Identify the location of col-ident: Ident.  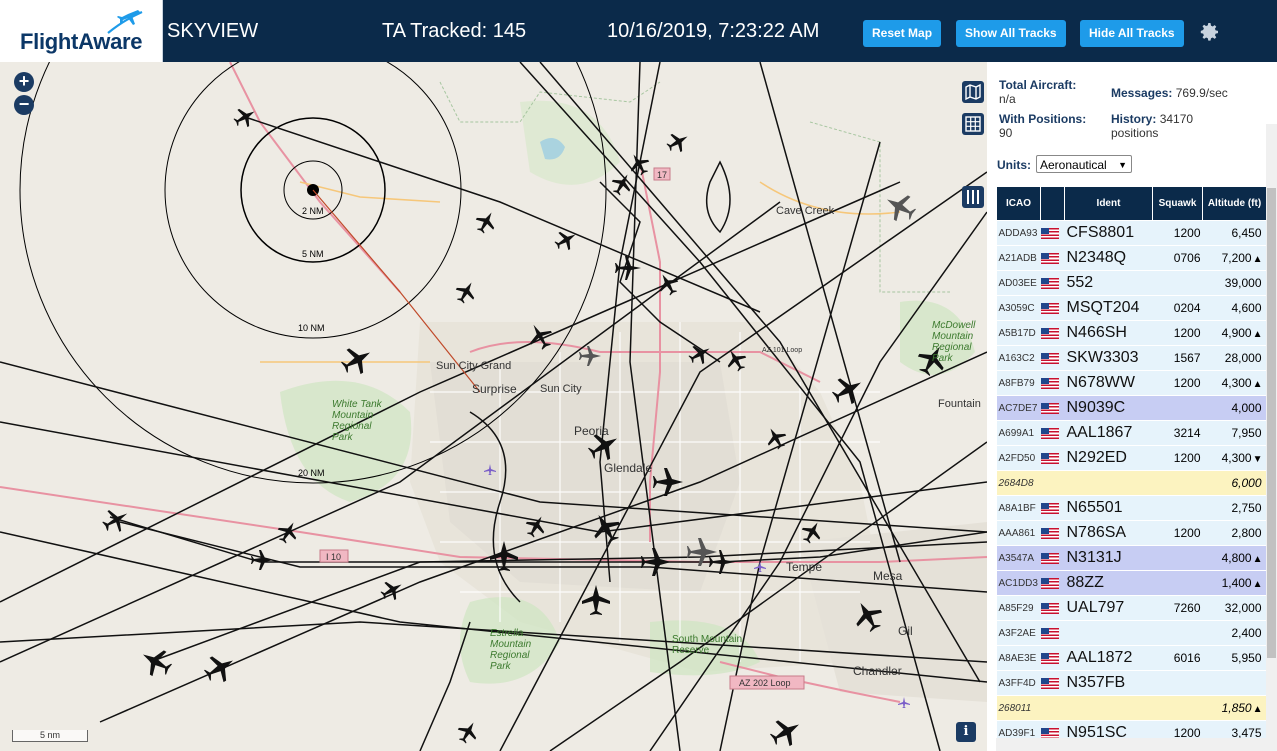
(1108, 203).